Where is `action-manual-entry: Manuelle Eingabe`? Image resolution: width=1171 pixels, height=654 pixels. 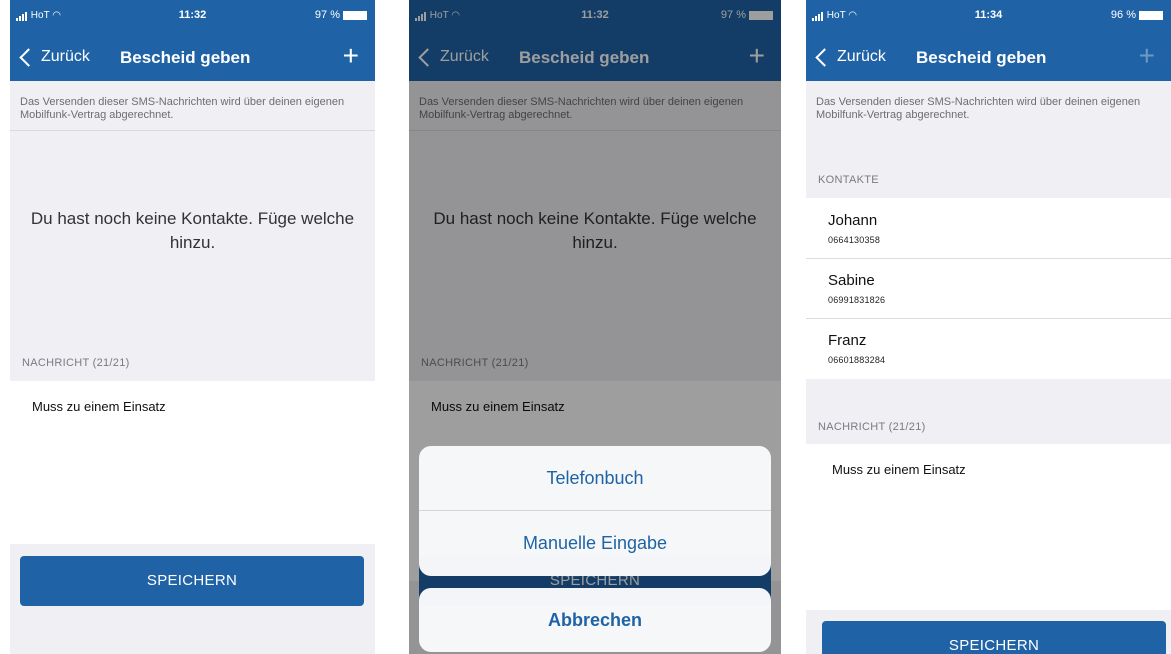 action-manual-entry: Manuelle Eingabe is located at coordinates (595, 543).